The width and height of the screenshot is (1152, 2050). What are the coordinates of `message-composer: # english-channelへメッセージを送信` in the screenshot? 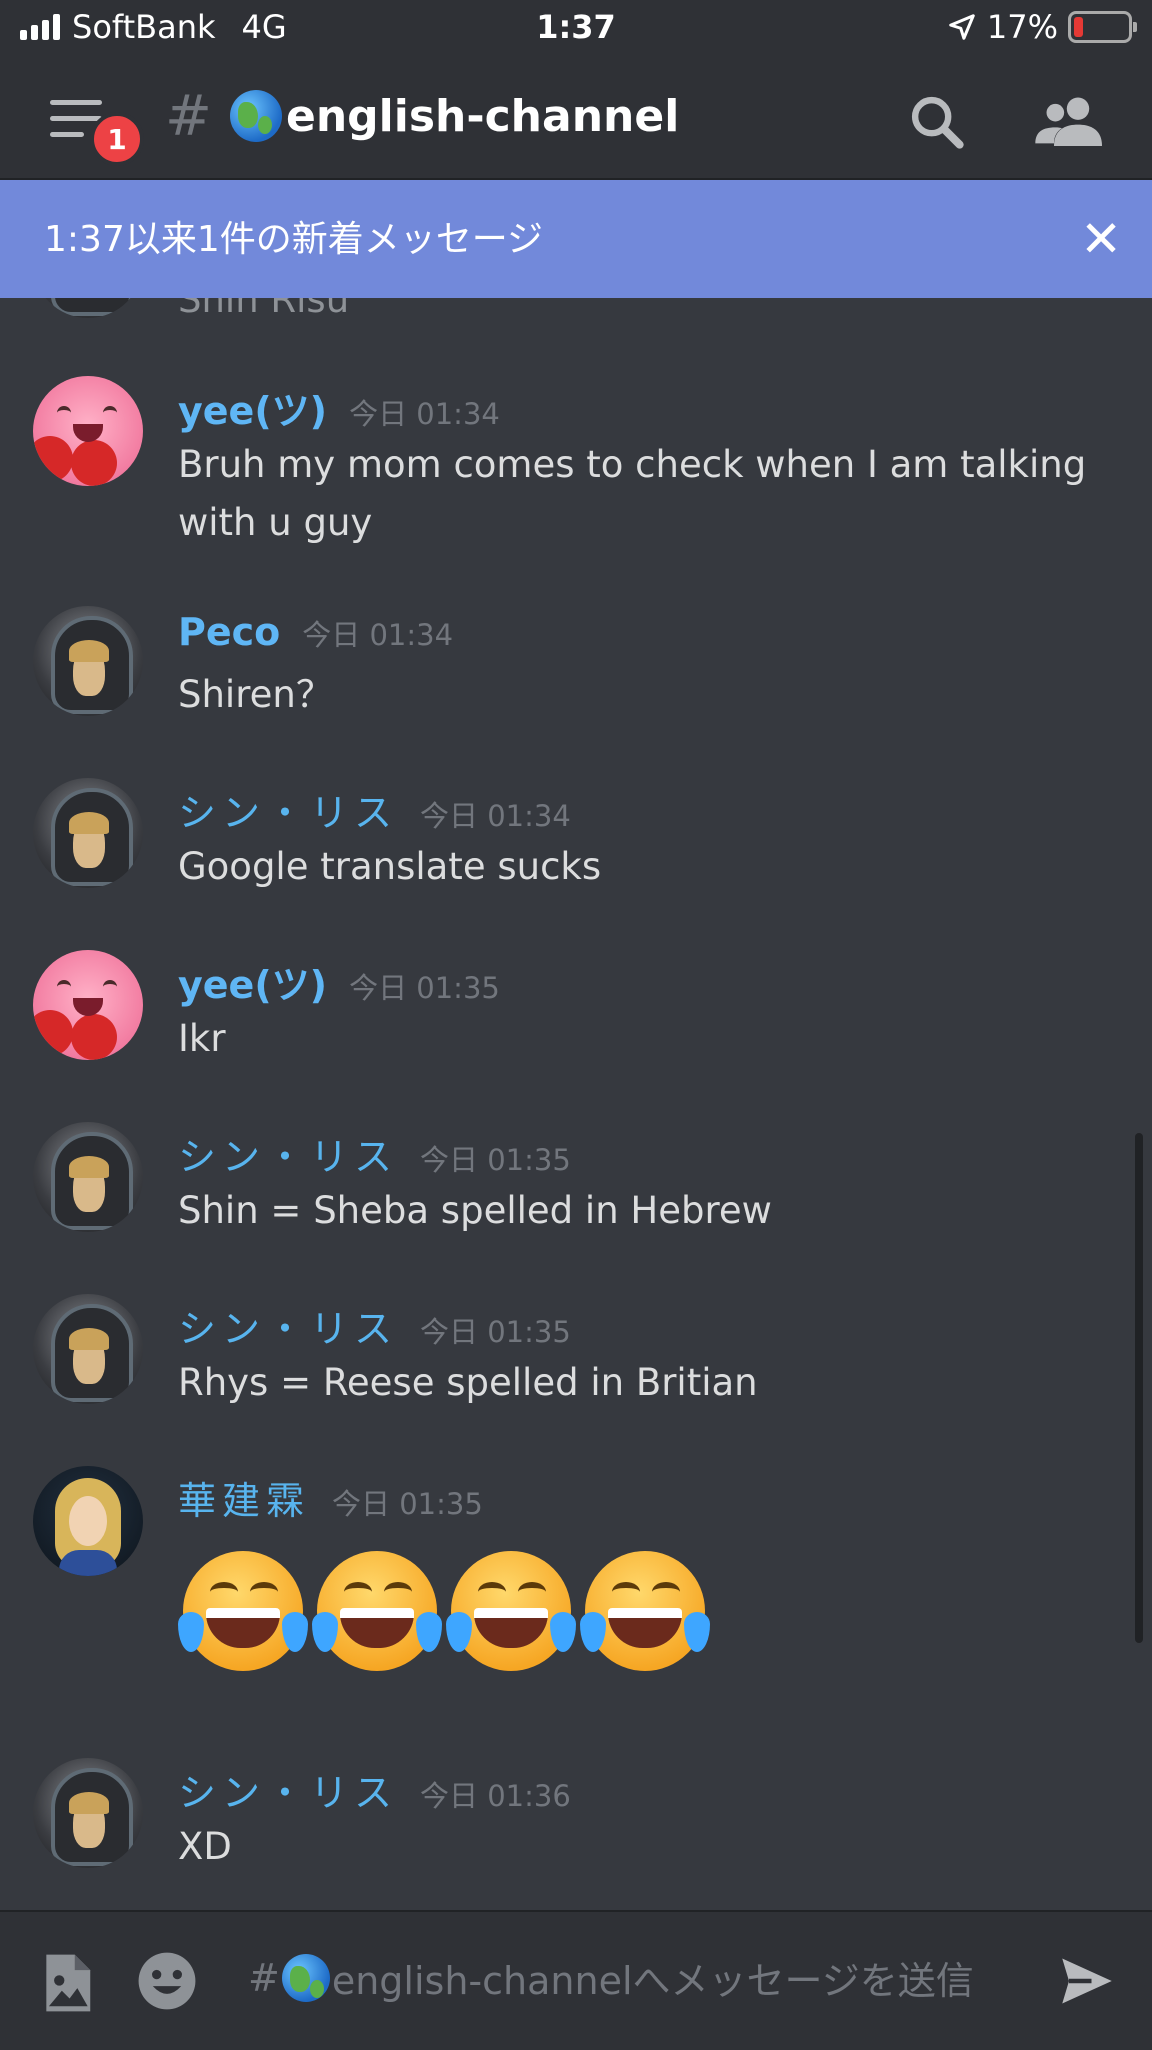 It's located at (576, 1980).